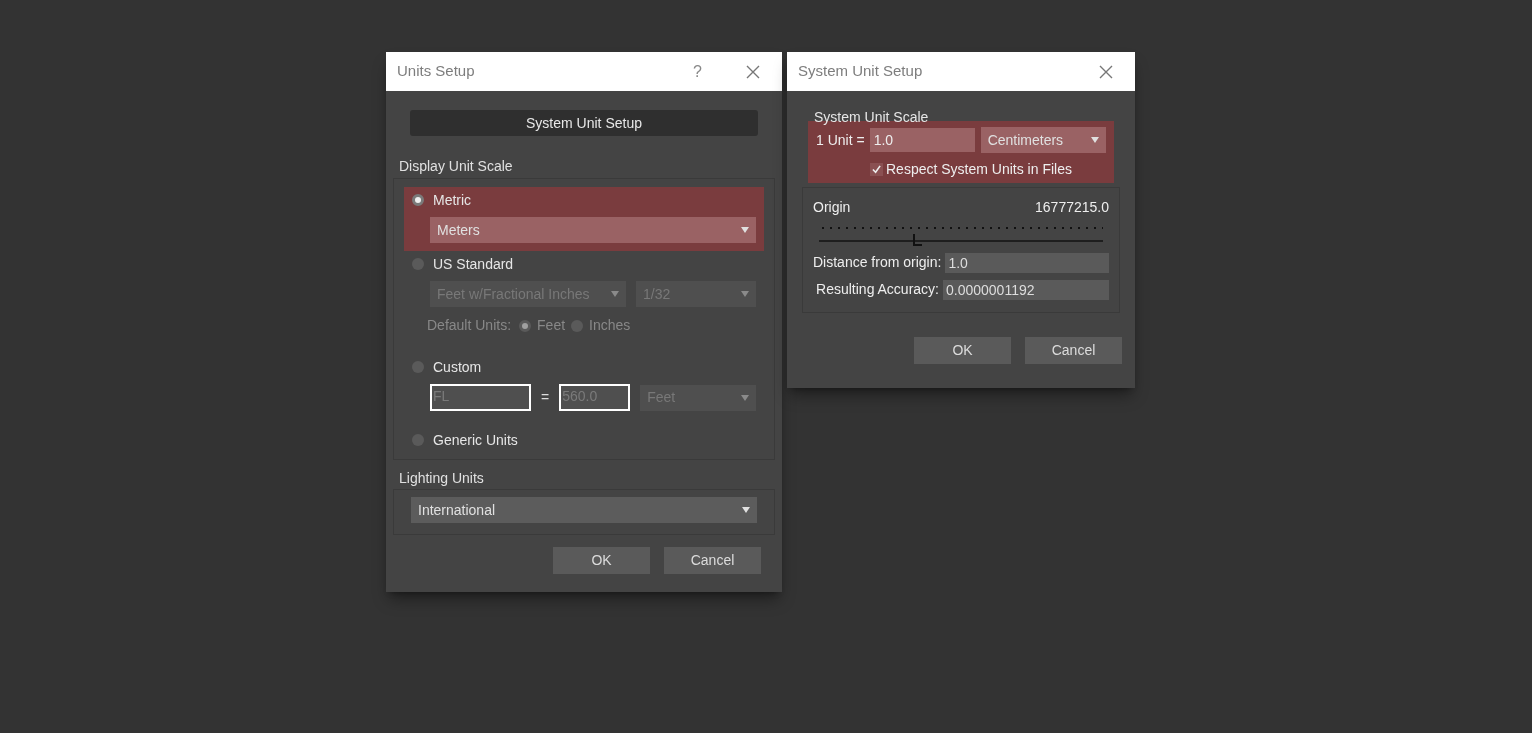 This screenshot has height=733, width=1532. I want to click on input-field: 0.0000001192, so click(1026, 289).